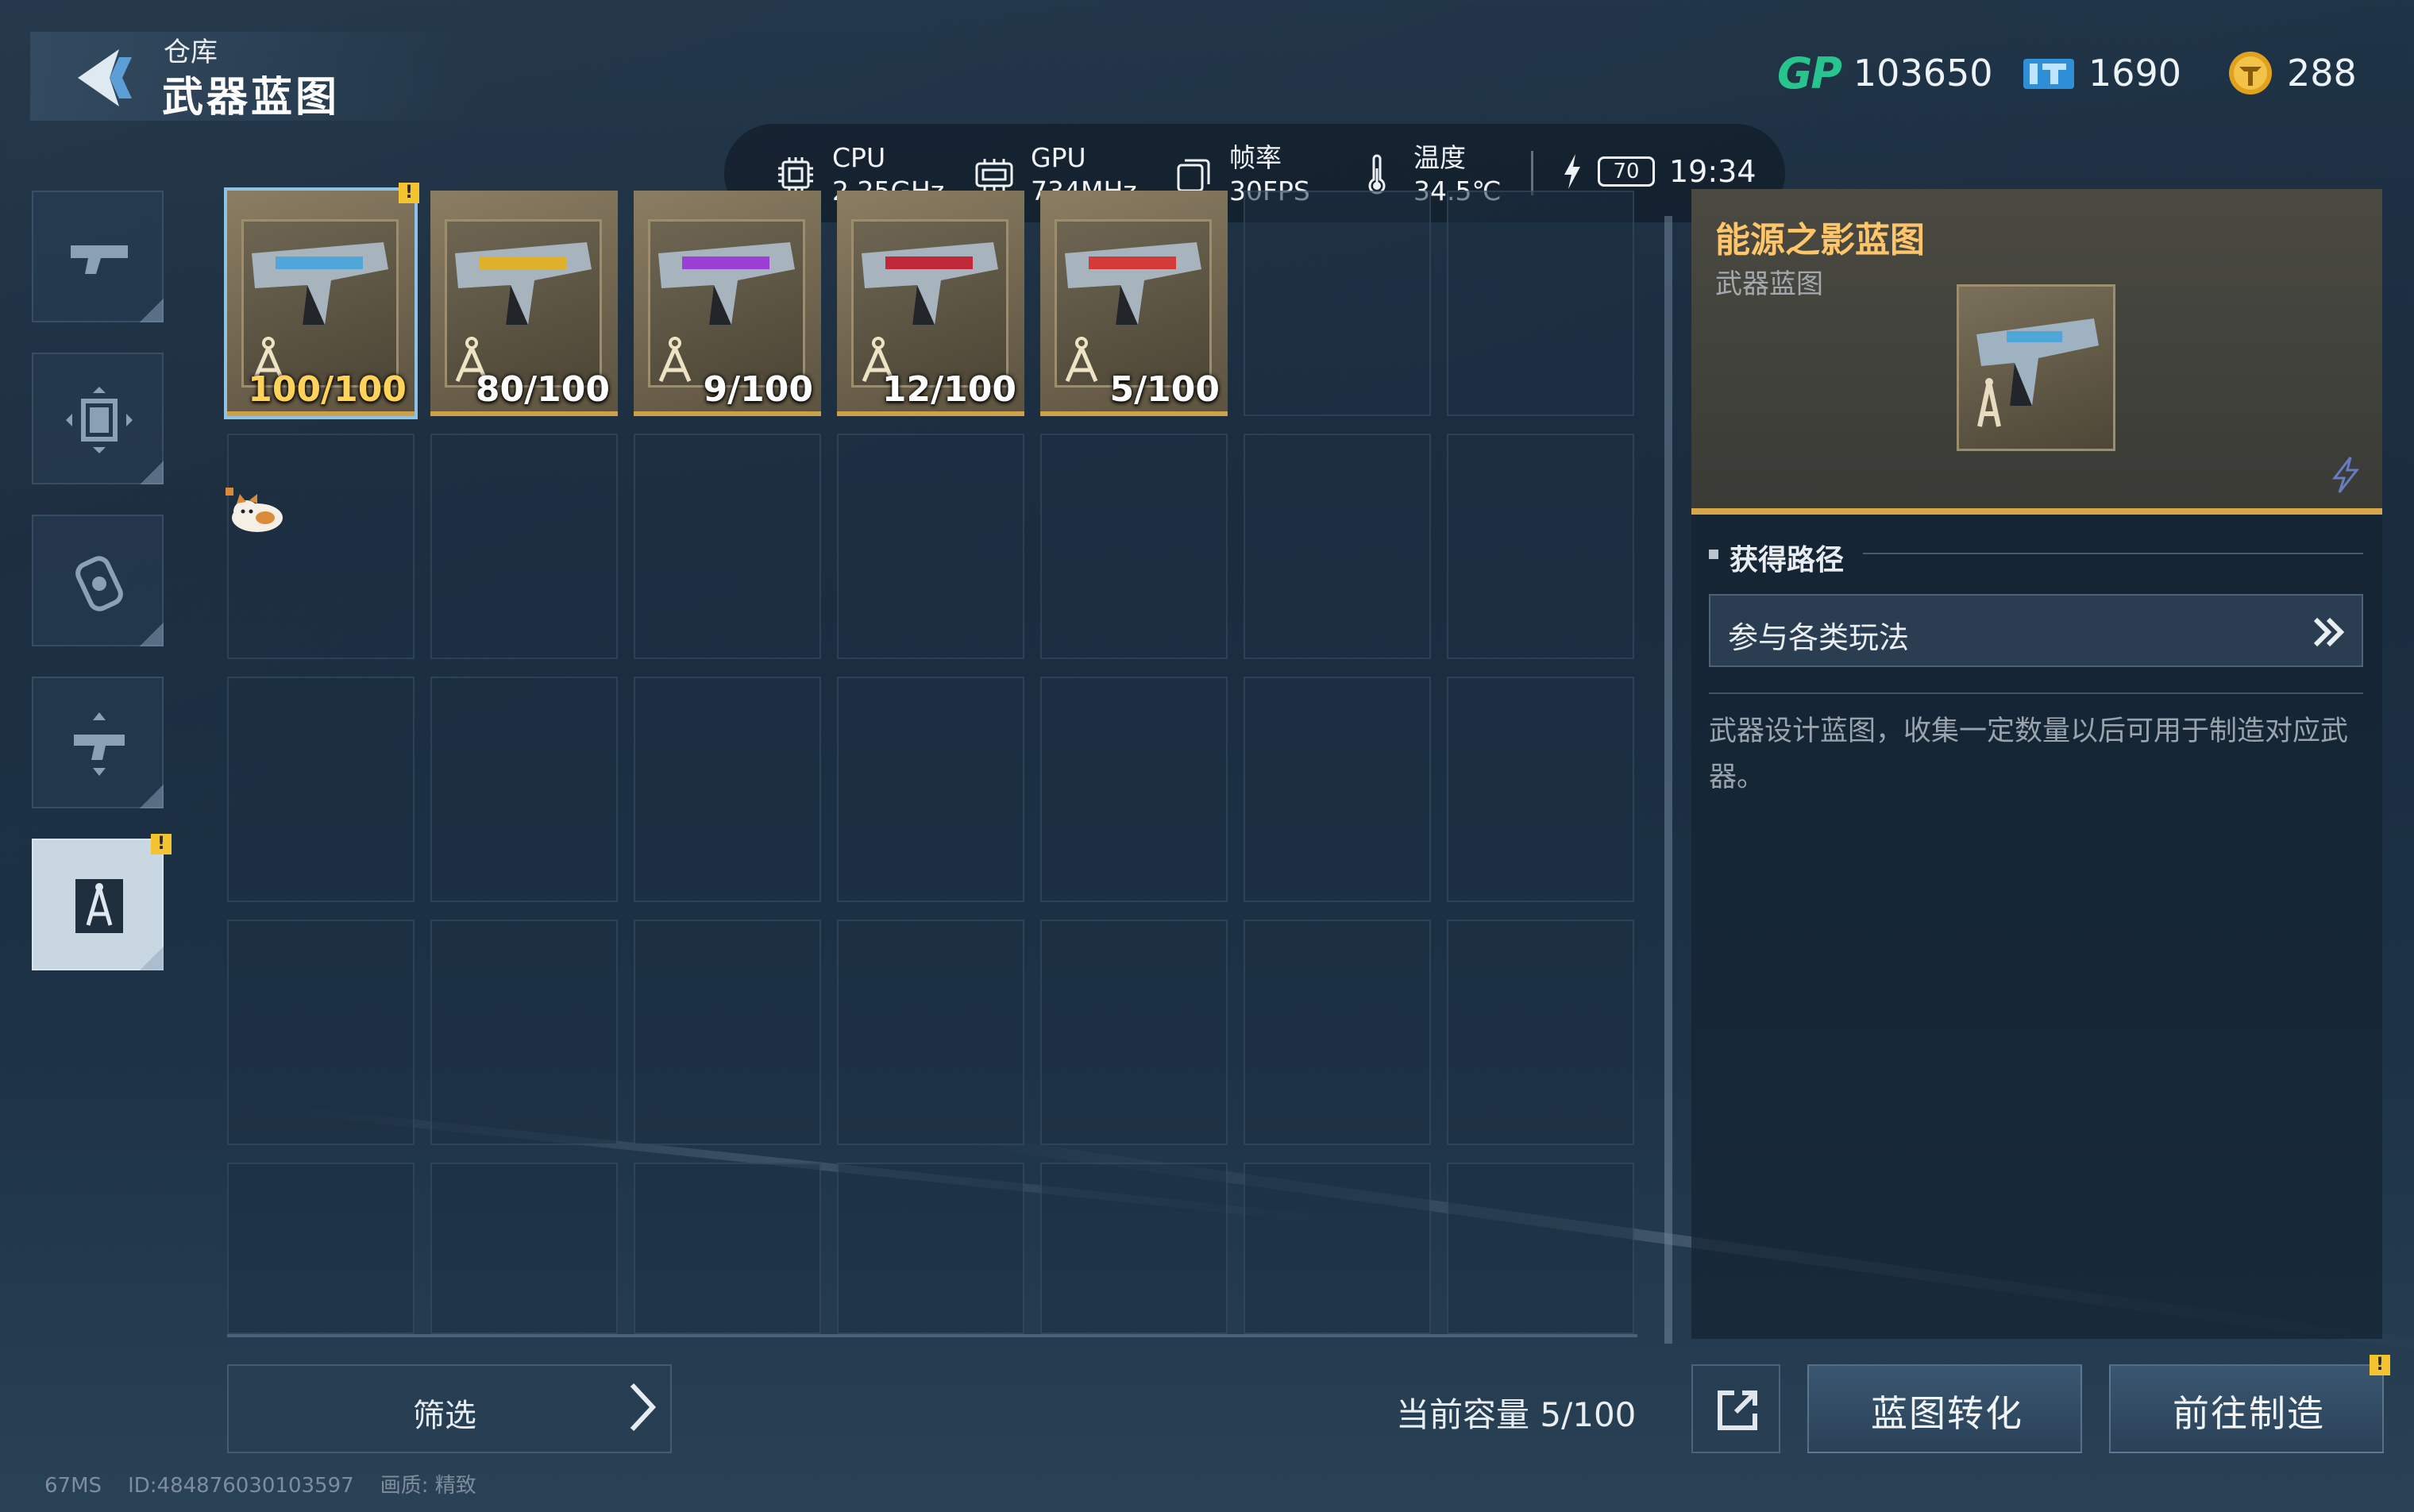  I want to click on ticket-value: 1690, so click(2135, 73).